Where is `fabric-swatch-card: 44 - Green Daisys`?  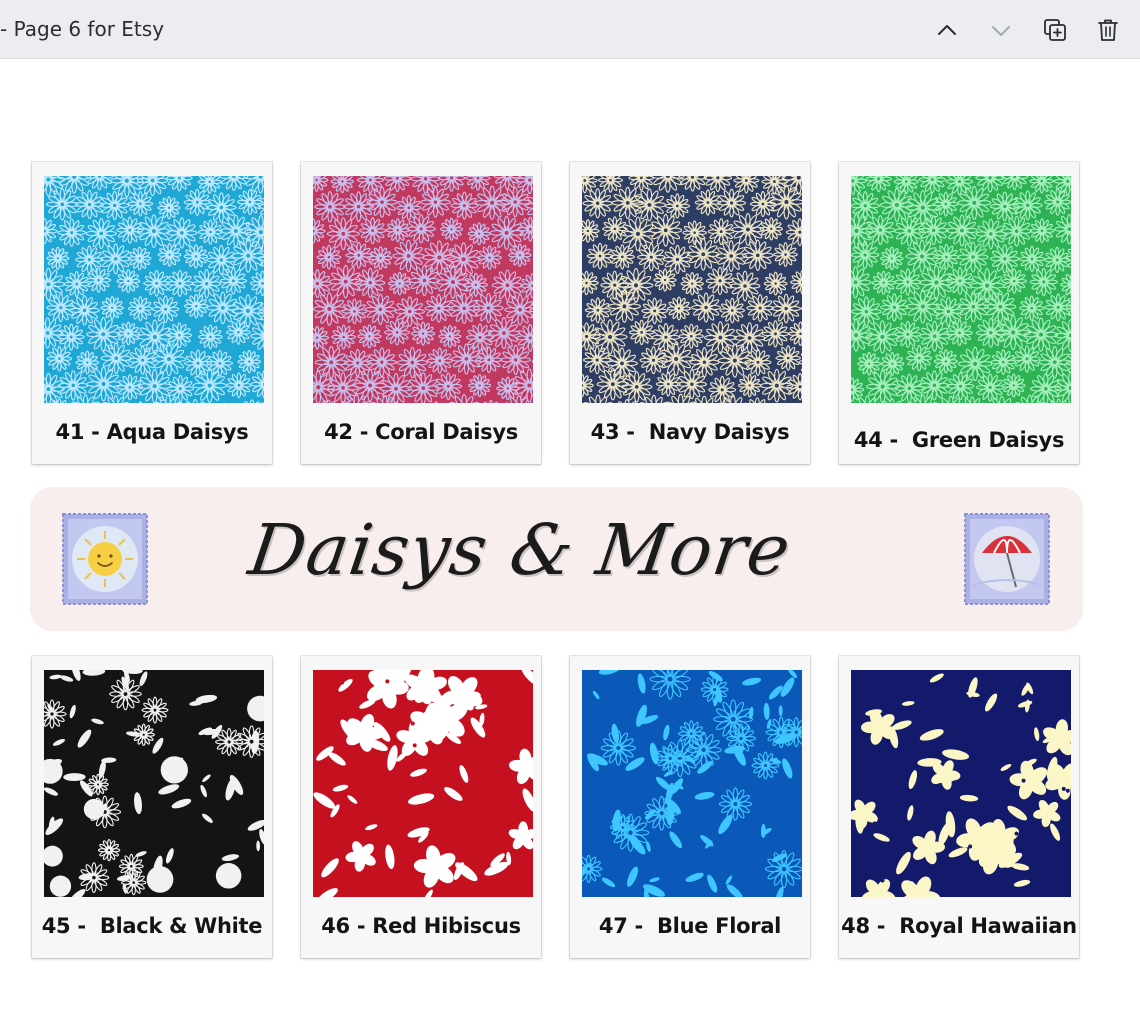
fabric-swatch-card: 44 - Green Daisys is located at coordinates (959, 313).